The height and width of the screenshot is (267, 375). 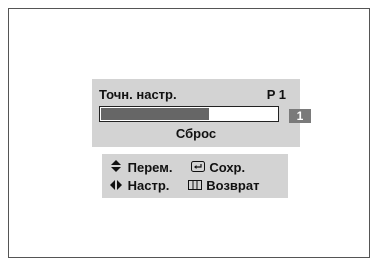 What do you see at coordinates (155, 114) in the screenshot?
I see `slider-fill` at bounding box center [155, 114].